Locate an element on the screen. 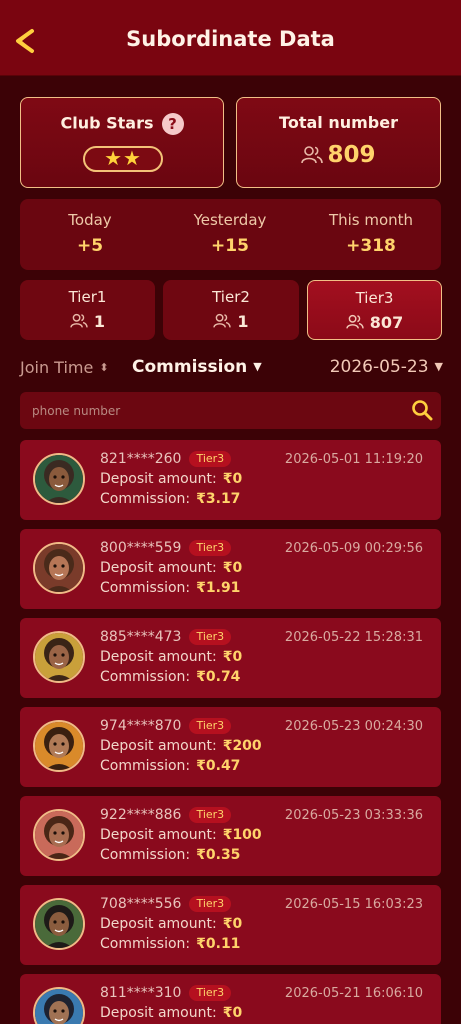 This screenshot has height=1024, width=461. commission-amount: ₹3.17 is located at coordinates (218, 499).